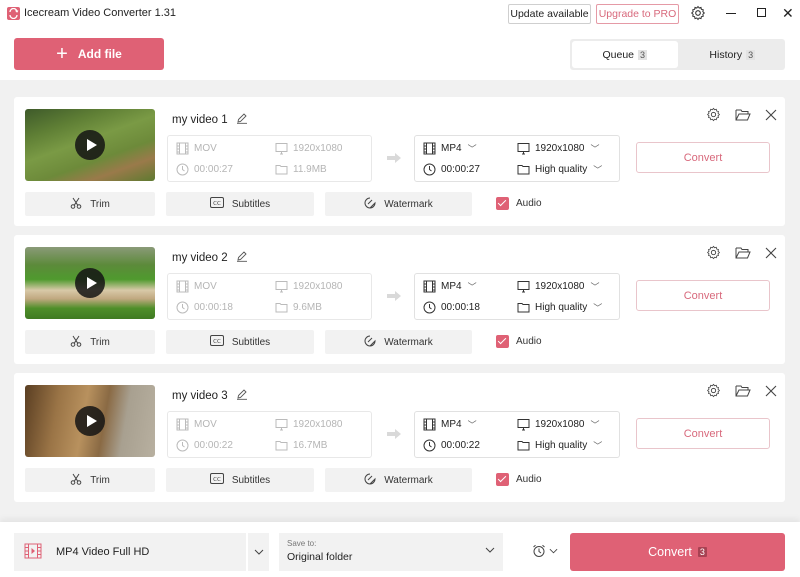  I want to click on minimize-button, so click(731, 13).